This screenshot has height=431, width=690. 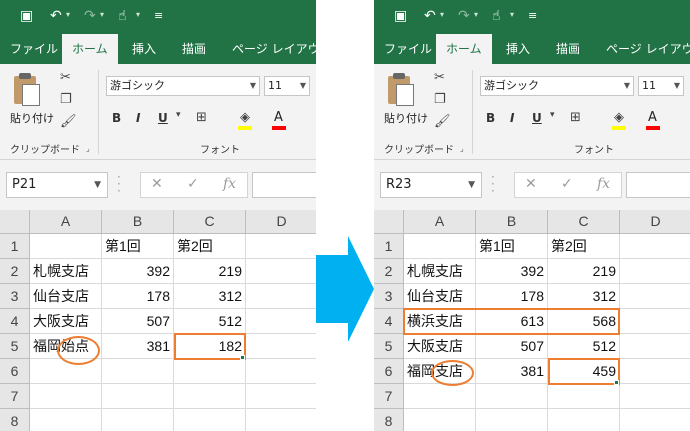 What do you see at coordinates (210, 346) in the screenshot?
I see `cell: 182` at bounding box center [210, 346].